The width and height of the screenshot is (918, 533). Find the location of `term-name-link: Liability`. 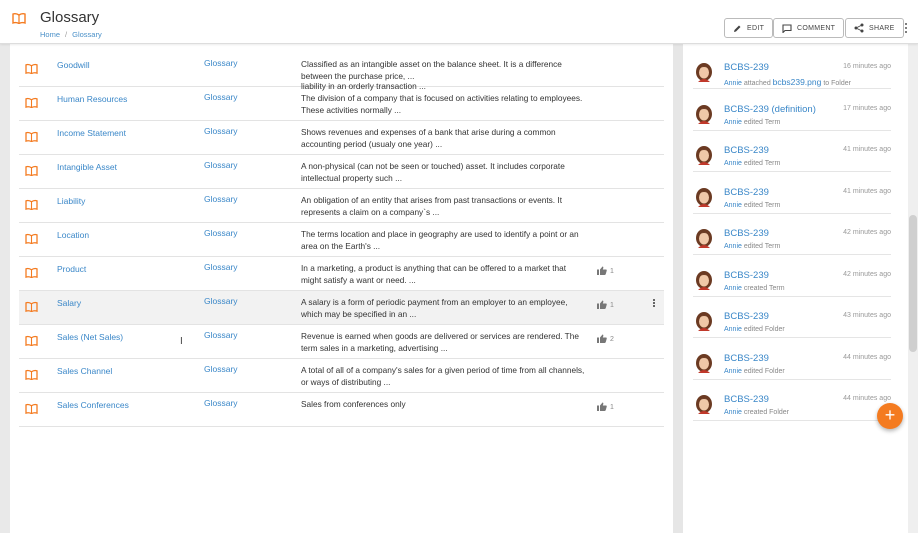

term-name-link: Liability is located at coordinates (71, 201).